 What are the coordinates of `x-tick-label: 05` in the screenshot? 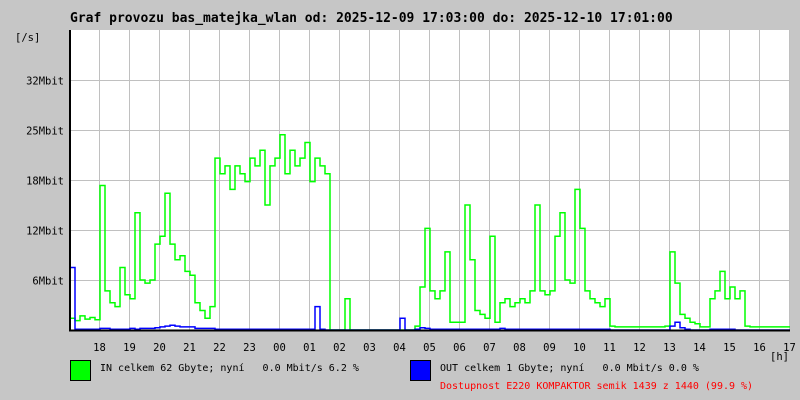 It's located at (429, 348).